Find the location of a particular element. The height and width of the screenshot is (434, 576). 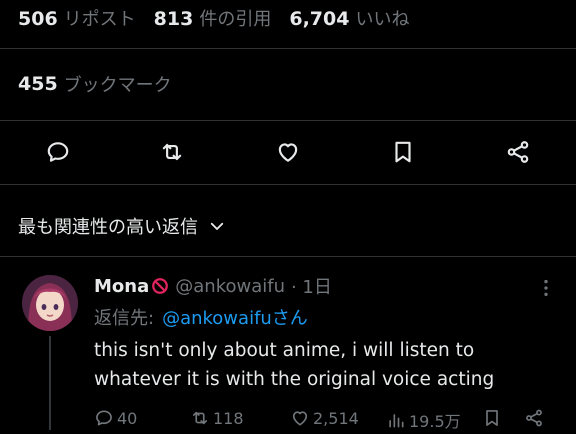

chevron-down-icon is located at coordinates (217, 226).